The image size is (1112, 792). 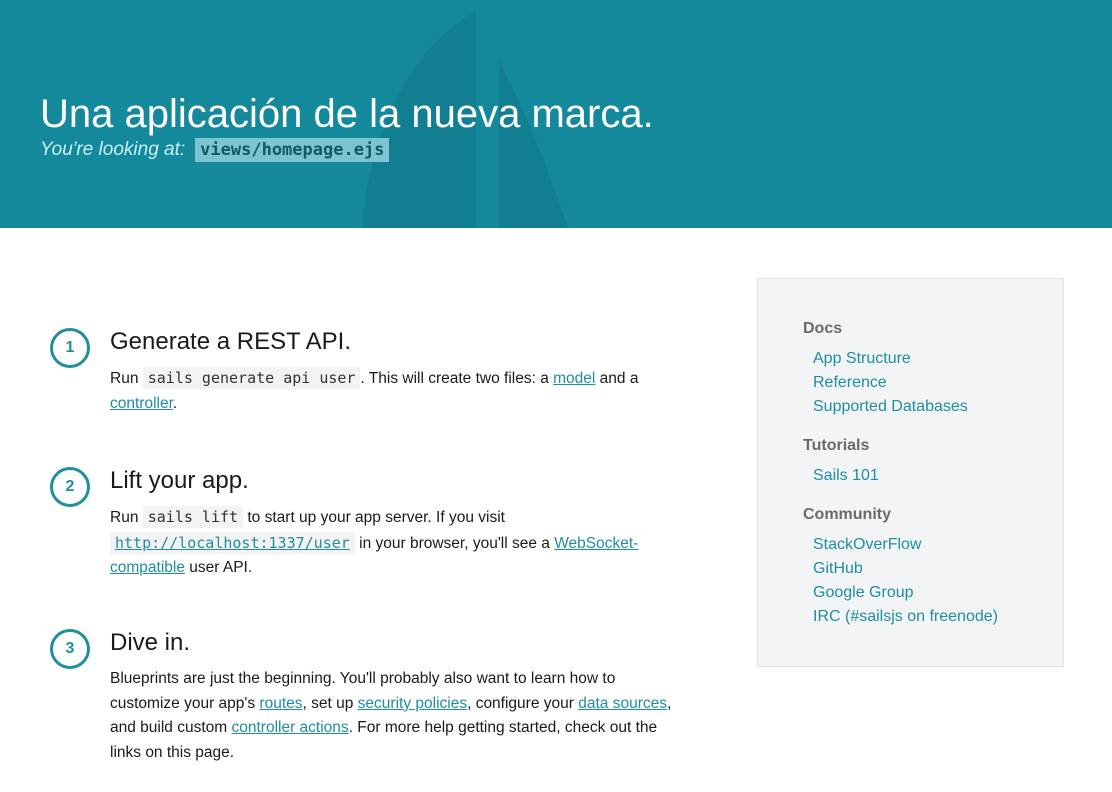 I want to click on view-file-path: views/homepage.ejs, so click(x=292, y=150).